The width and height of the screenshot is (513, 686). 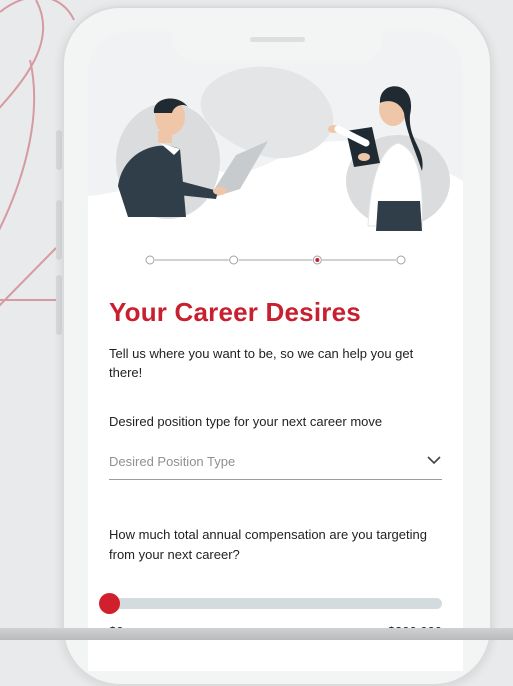 What do you see at coordinates (277, 39) in the screenshot?
I see `phone-speaker` at bounding box center [277, 39].